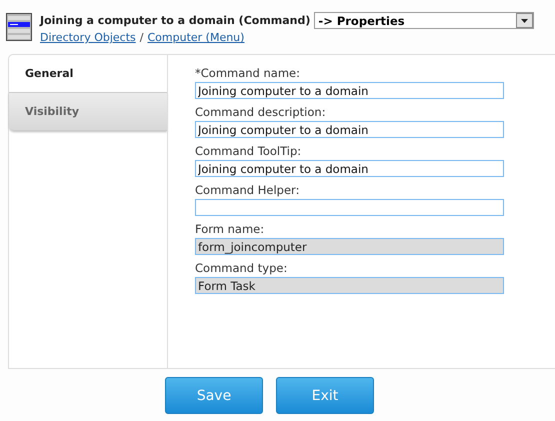 The width and height of the screenshot is (555, 421). Describe the element at coordinates (195, 37) in the screenshot. I see `breadcrumb-link: Computer (Menu)` at that location.